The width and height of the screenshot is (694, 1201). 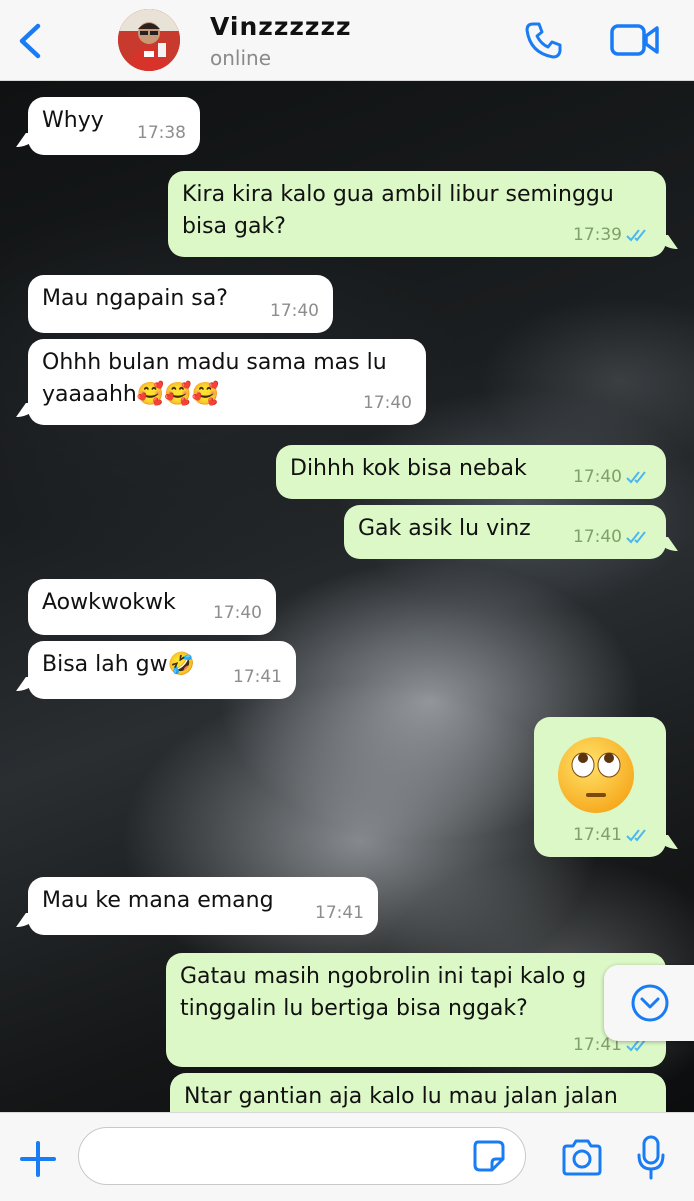 I want to click on message-bubble-outgoing-emoji: 🙄 17:41, so click(x=600, y=787).